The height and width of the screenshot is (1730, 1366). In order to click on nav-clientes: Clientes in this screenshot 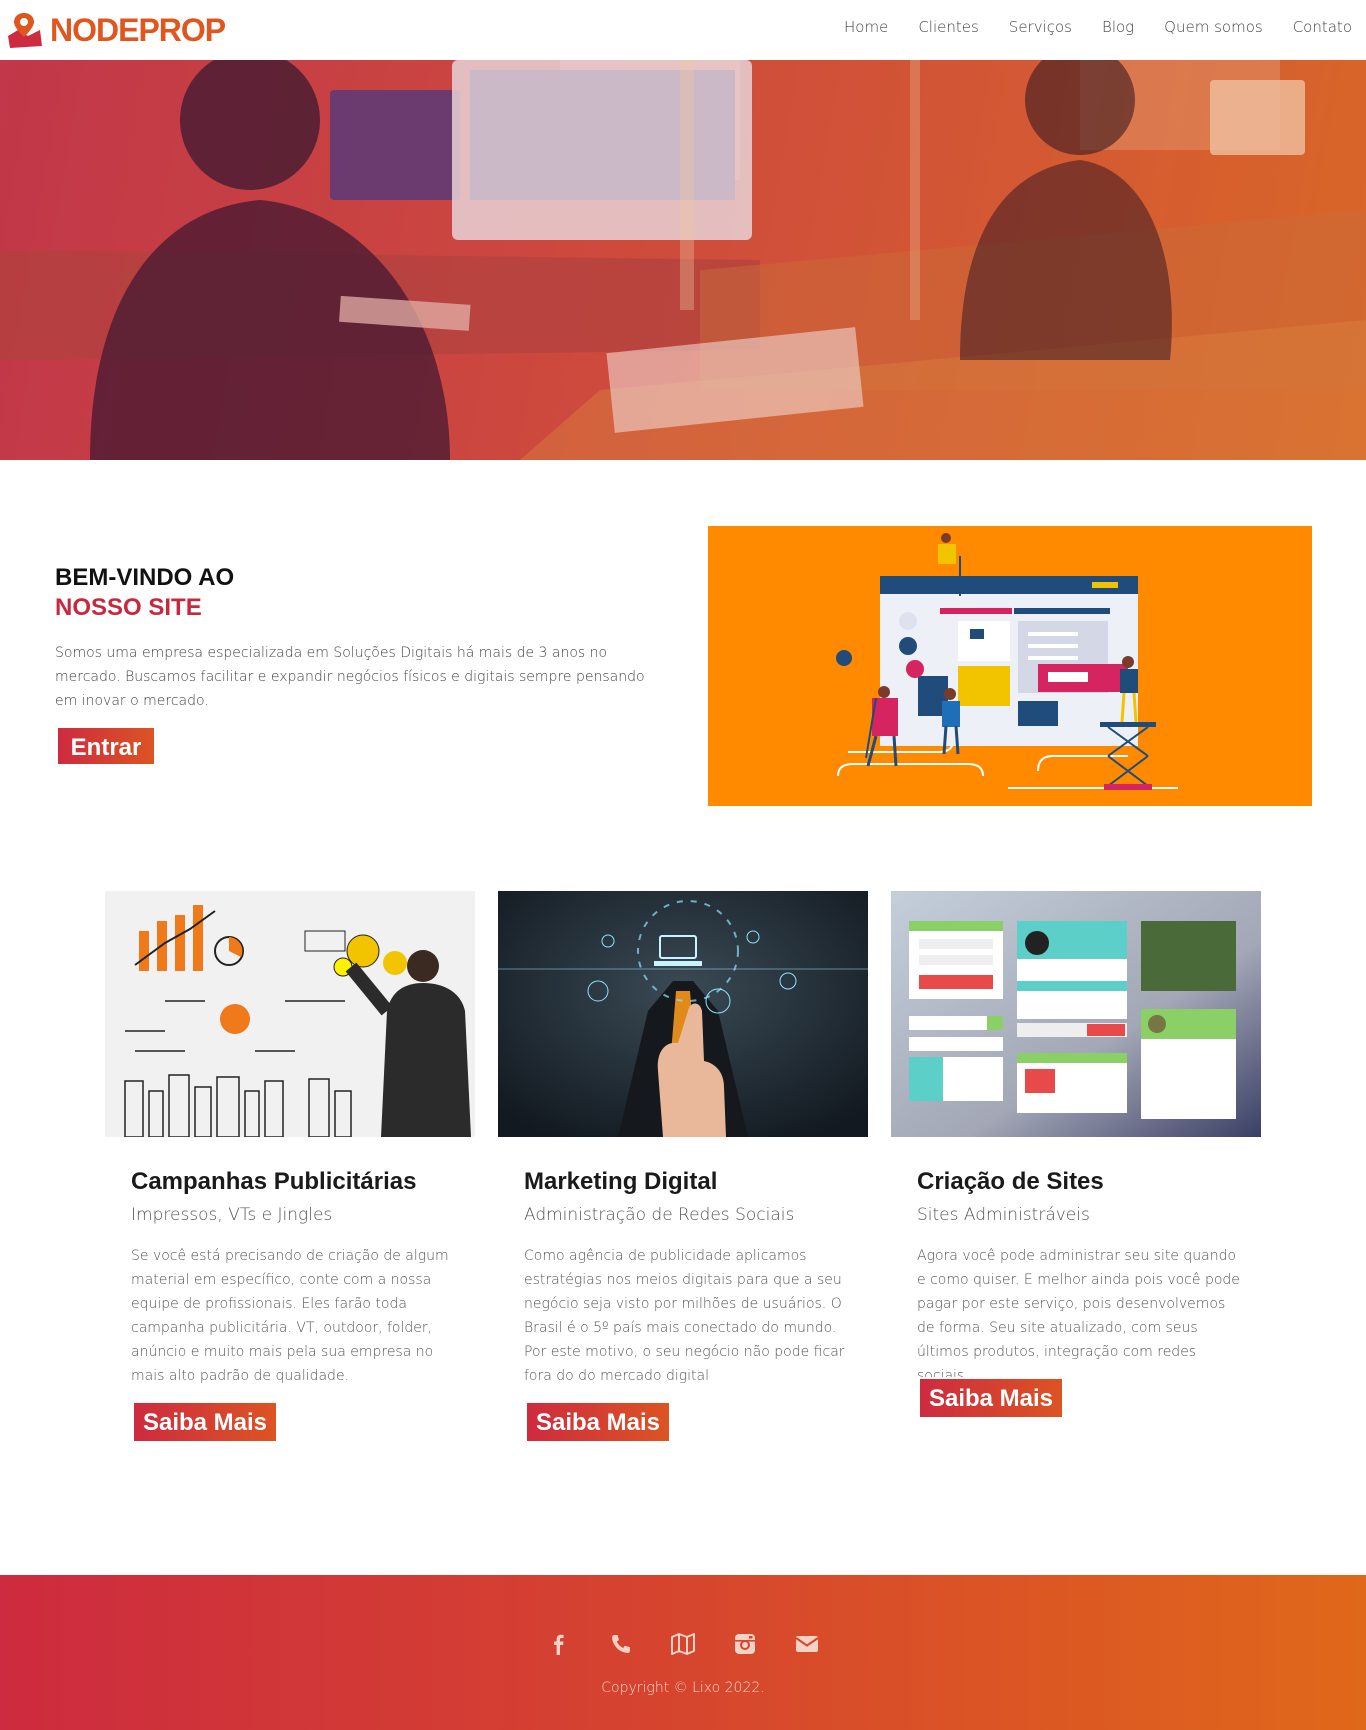, I will do `click(948, 27)`.